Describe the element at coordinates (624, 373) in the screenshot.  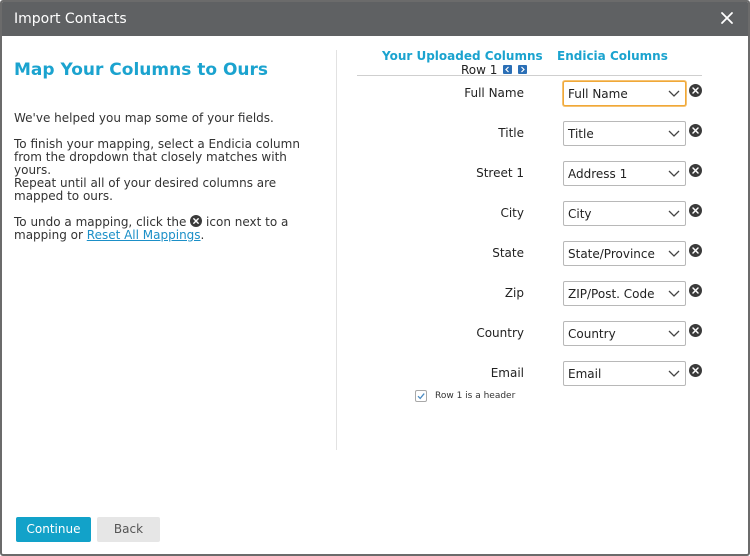
I see `endicia-column-select: Email` at that location.